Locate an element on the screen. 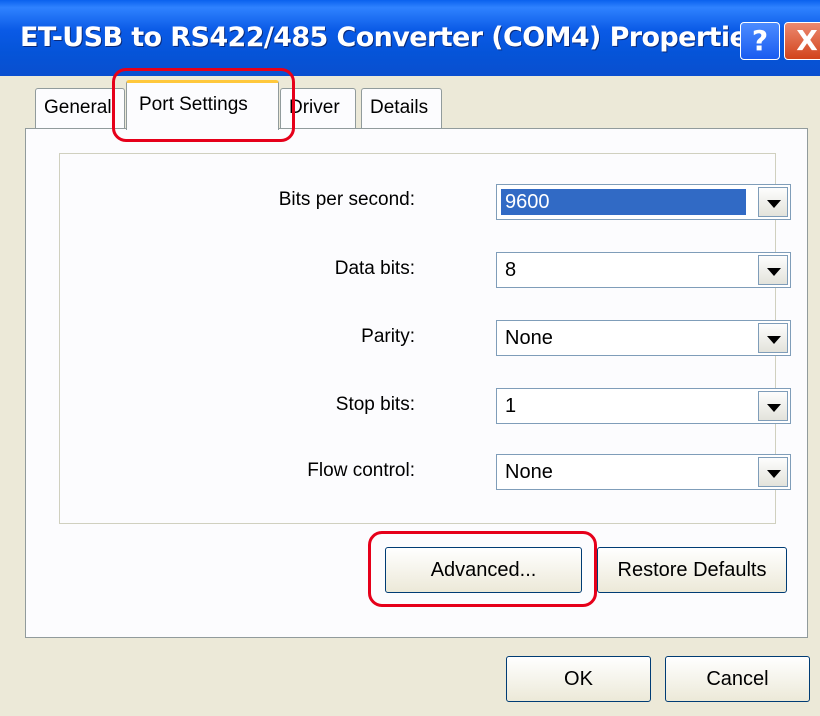  stop-bits-label: Stop bits: is located at coordinates (375, 404).